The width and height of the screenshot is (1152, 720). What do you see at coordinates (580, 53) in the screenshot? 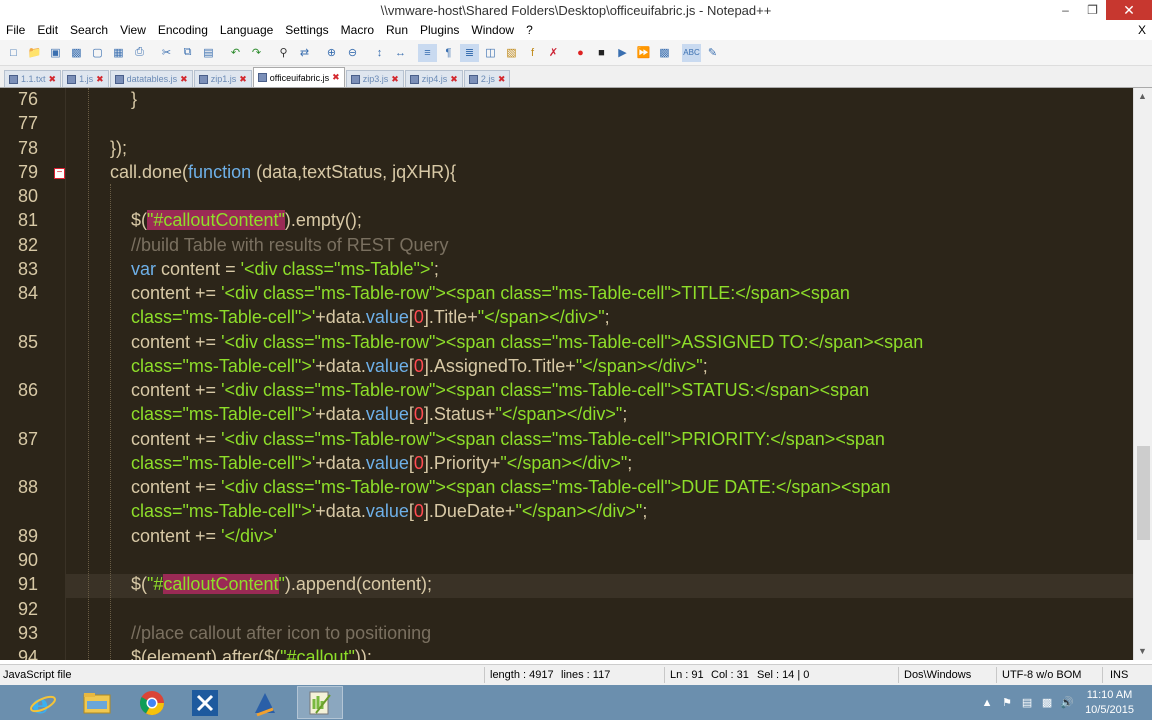
I see `record-icon: ●` at bounding box center [580, 53].